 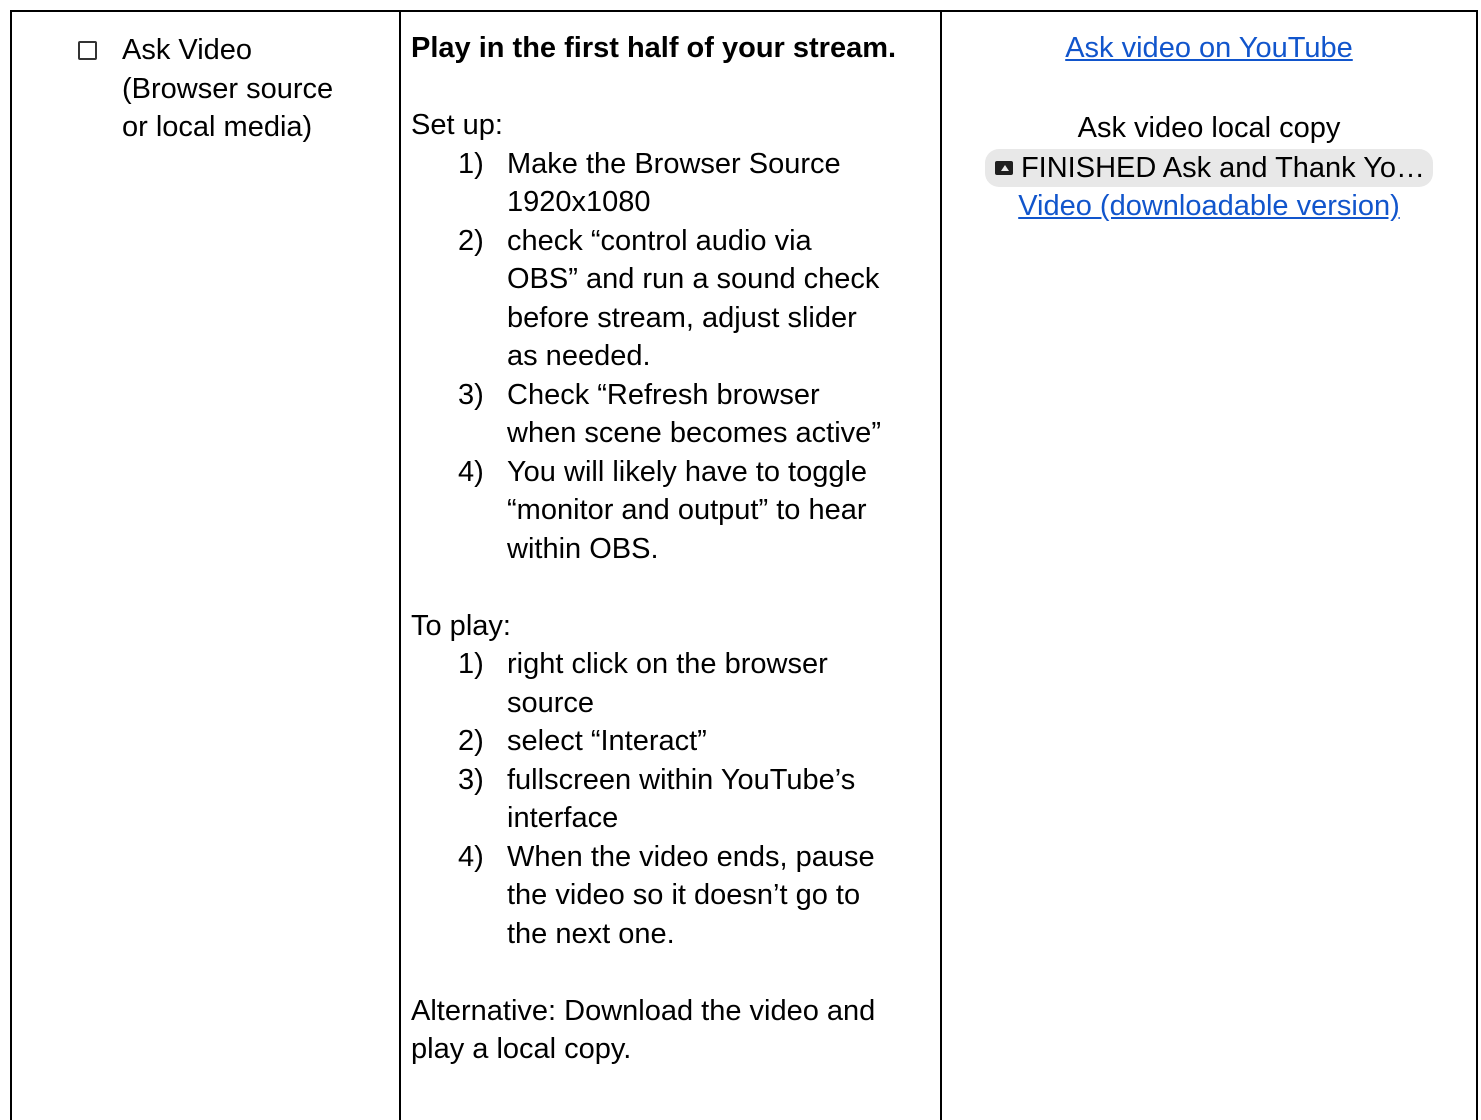 What do you see at coordinates (643, 1010) in the screenshot?
I see `alternative-text: Alternative: Download the video and` at bounding box center [643, 1010].